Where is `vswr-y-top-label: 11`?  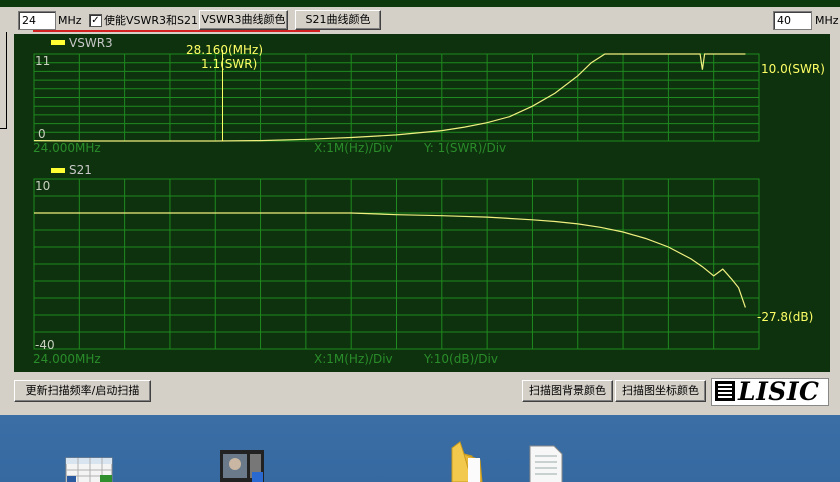
vswr-y-top-label: 11 is located at coordinates (43, 61).